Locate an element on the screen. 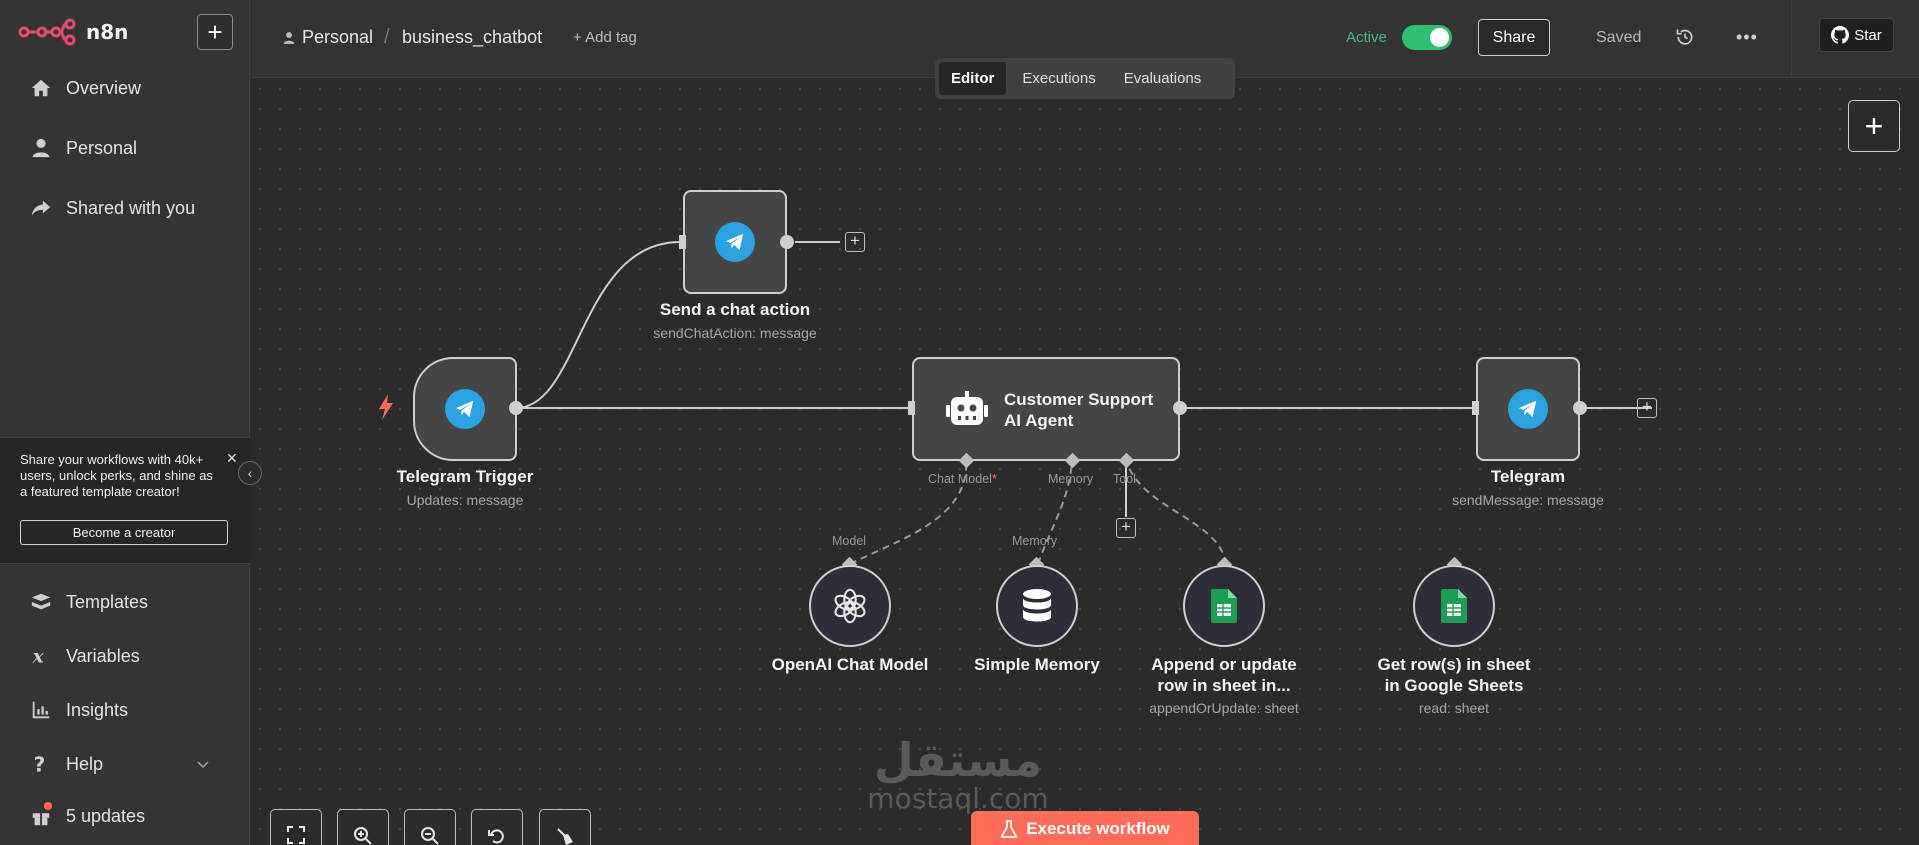 This screenshot has height=845, width=1919. fit-view-button is located at coordinates (296, 827).